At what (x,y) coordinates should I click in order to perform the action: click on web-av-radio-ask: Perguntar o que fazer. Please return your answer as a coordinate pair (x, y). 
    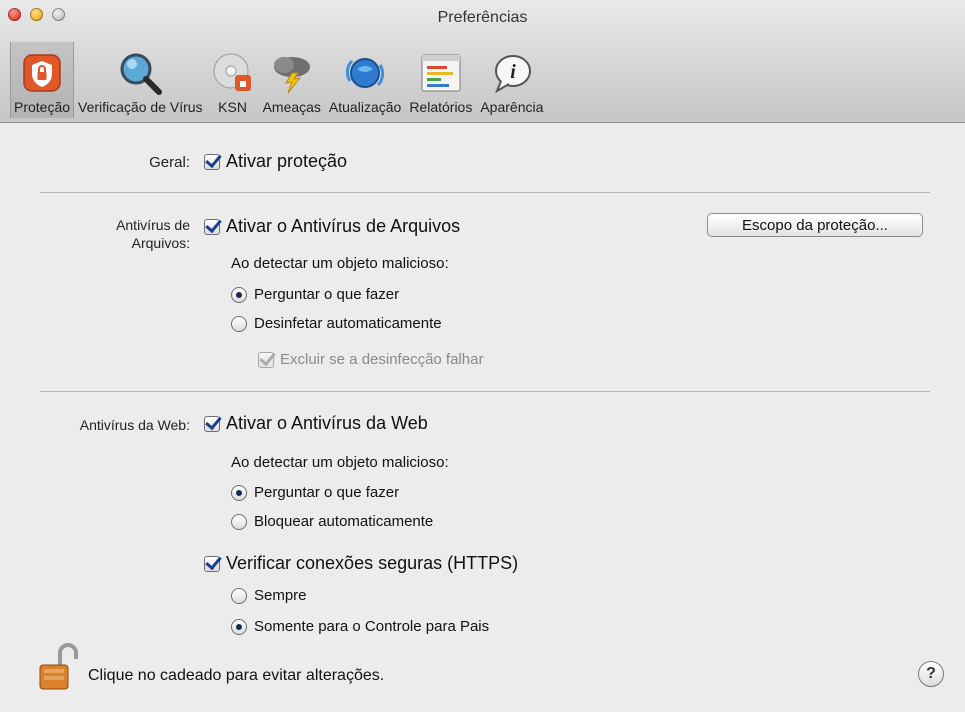
    Looking at the image, I should click on (315, 492).